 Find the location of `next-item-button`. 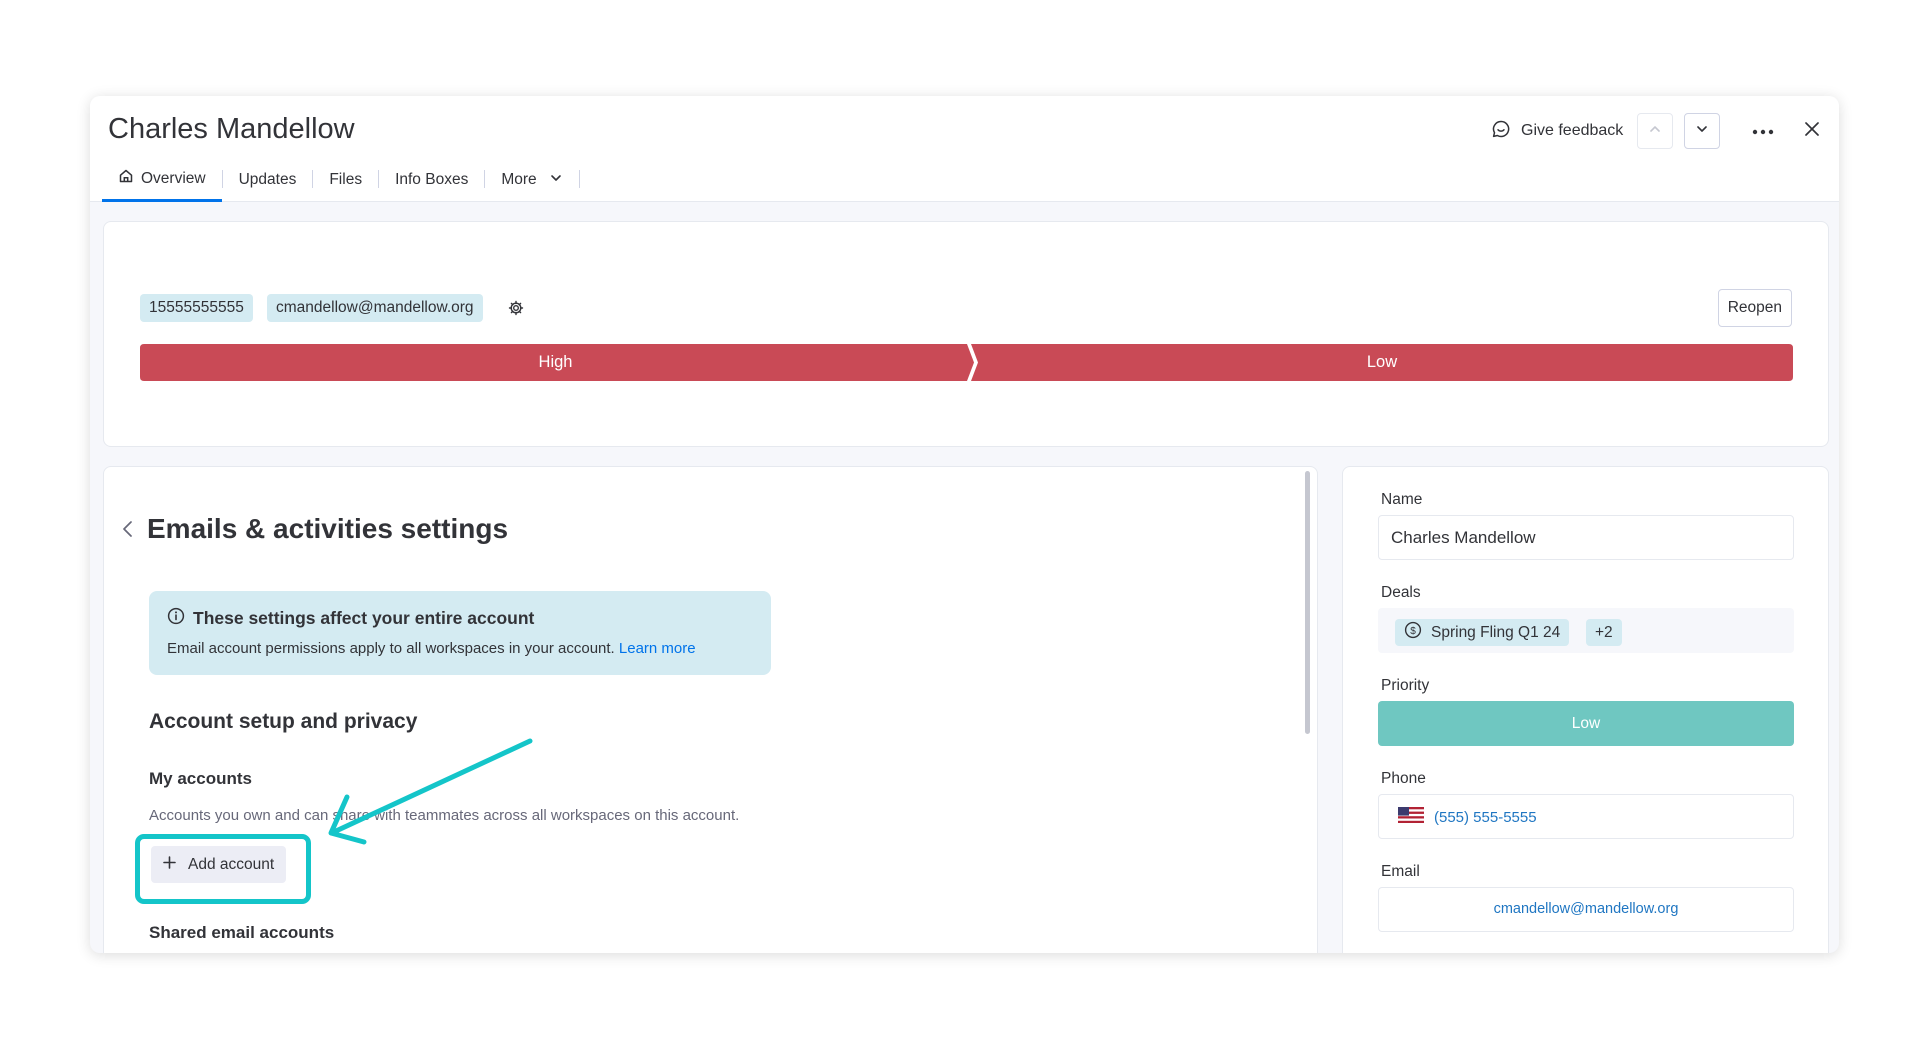

next-item-button is located at coordinates (1702, 131).